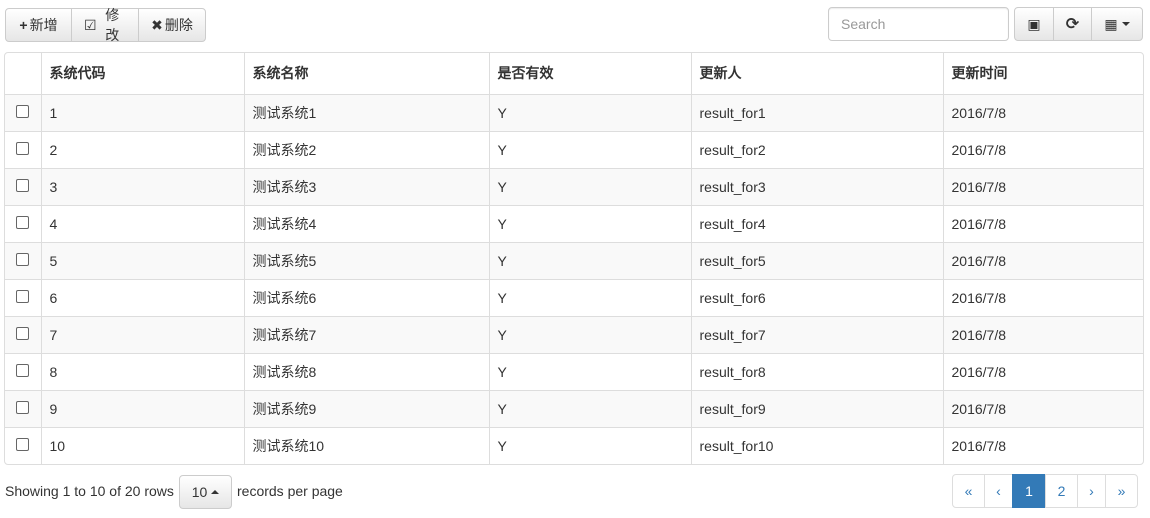 The height and width of the screenshot is (518, 1150). I want to click on cell-updater: result_for1, so click(816, 112).